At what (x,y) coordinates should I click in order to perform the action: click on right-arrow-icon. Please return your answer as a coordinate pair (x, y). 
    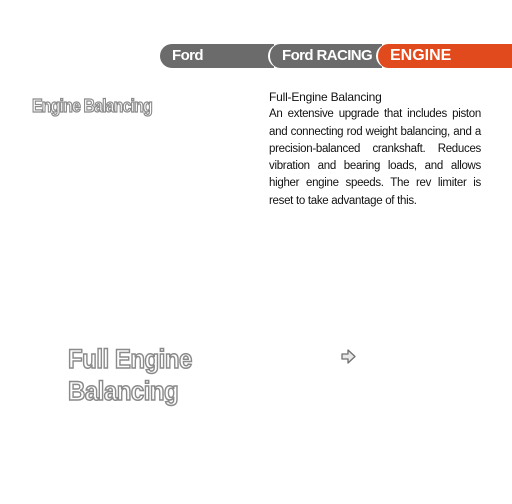
    Looking at the image, I should click on (348, 356).